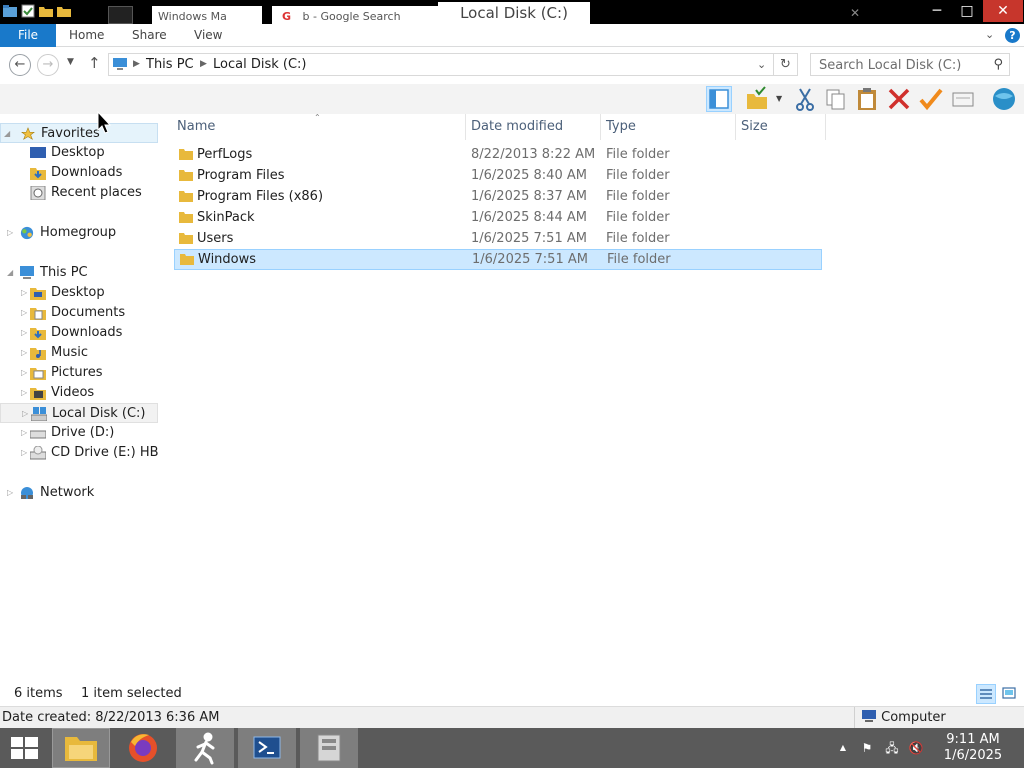 Image resolution: width=1024 pixels, height=768 pixels. What do you see at coordinates (498, 155) in the screenshot?
I see `file-row: PerfLogs 8/22/2013 8:22 AM File folder` at bounding box center [498, 155].